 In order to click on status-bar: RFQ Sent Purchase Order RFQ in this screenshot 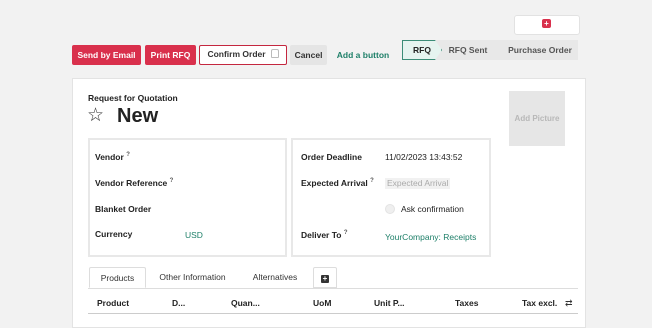, I will do `click(490, 50)`.